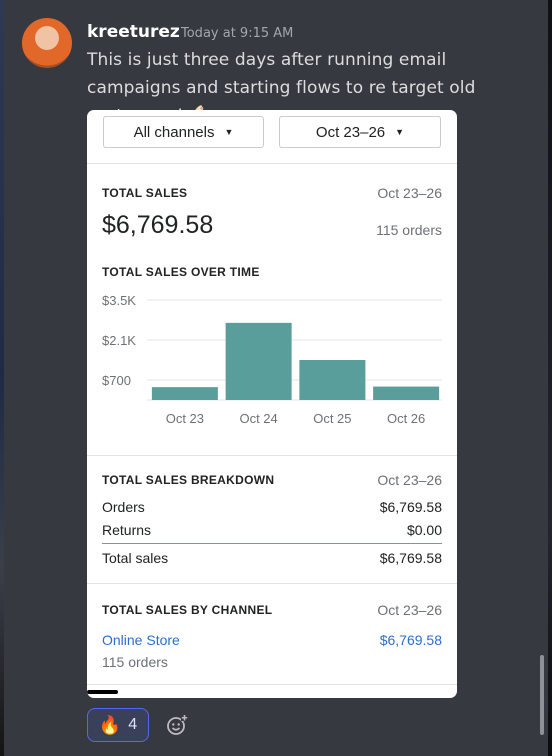 Image resolution: width=552 pixels, height=756 pixels. Describe the element at coordinates (127, 530) in the screenshot. I see `returns-label: Returns` at that location.